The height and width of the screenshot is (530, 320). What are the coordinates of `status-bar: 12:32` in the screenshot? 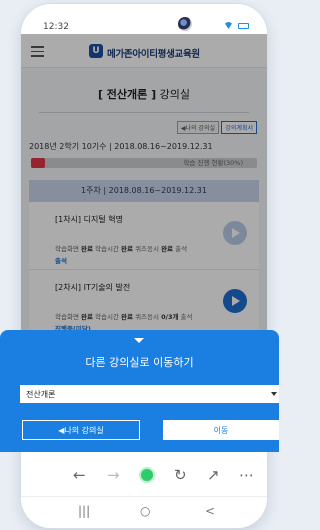 It's located at (144, 19).